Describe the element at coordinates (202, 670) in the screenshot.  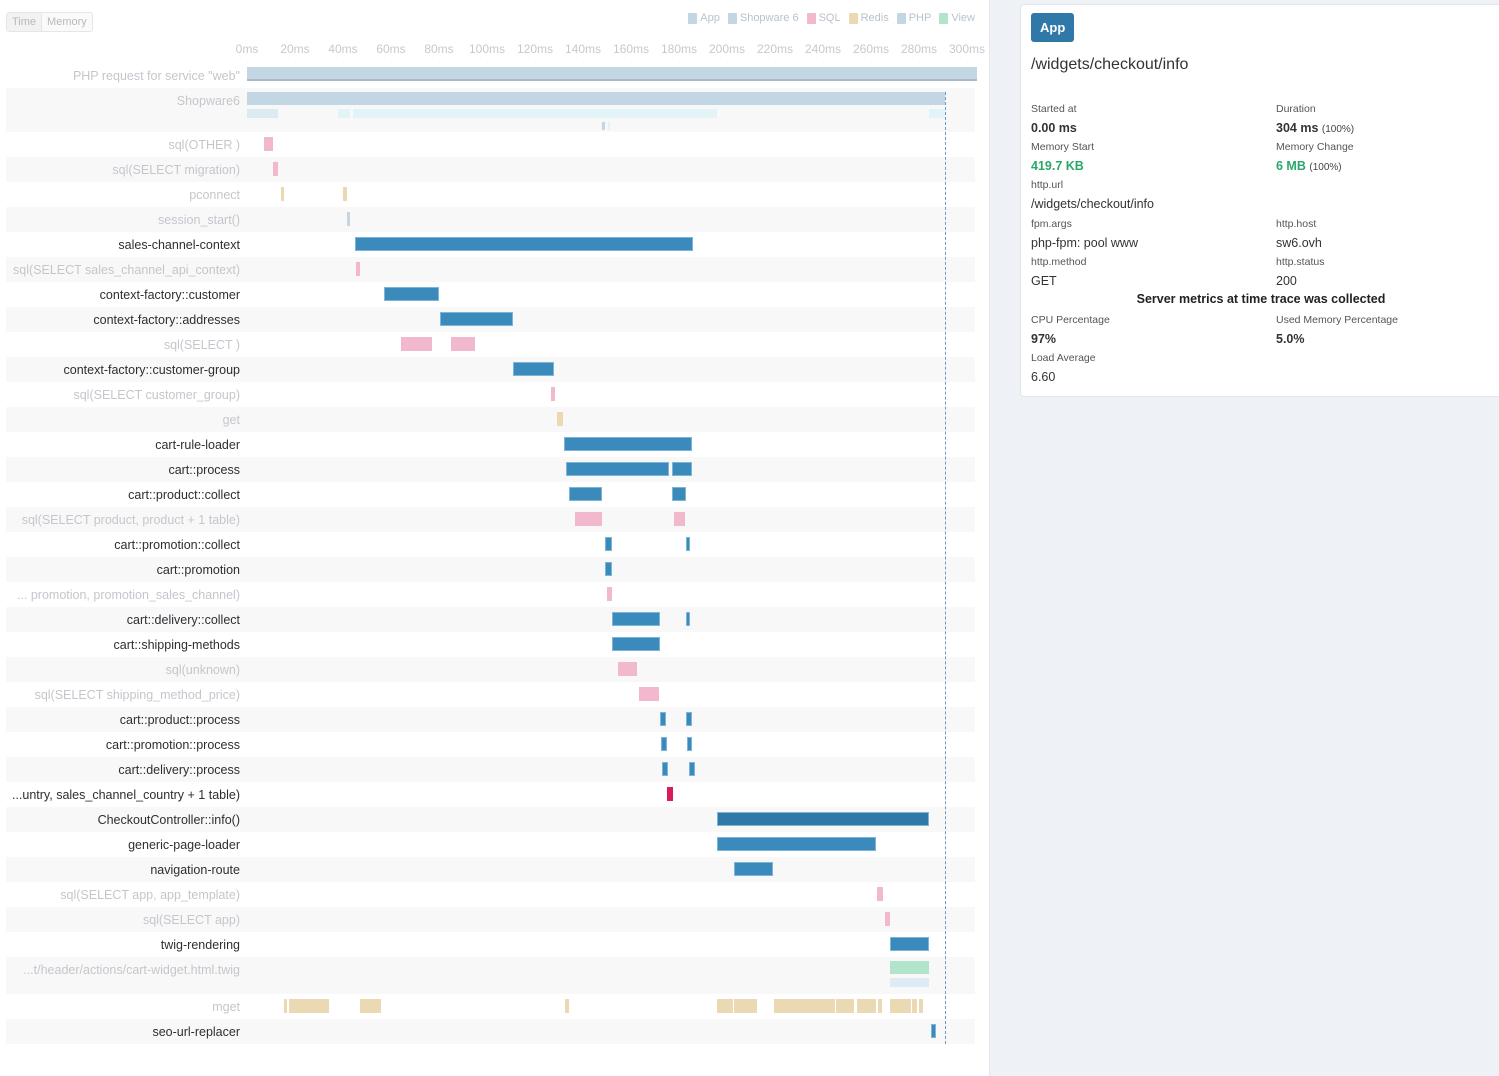
I see `row-label: sql(unknown)` at that location.